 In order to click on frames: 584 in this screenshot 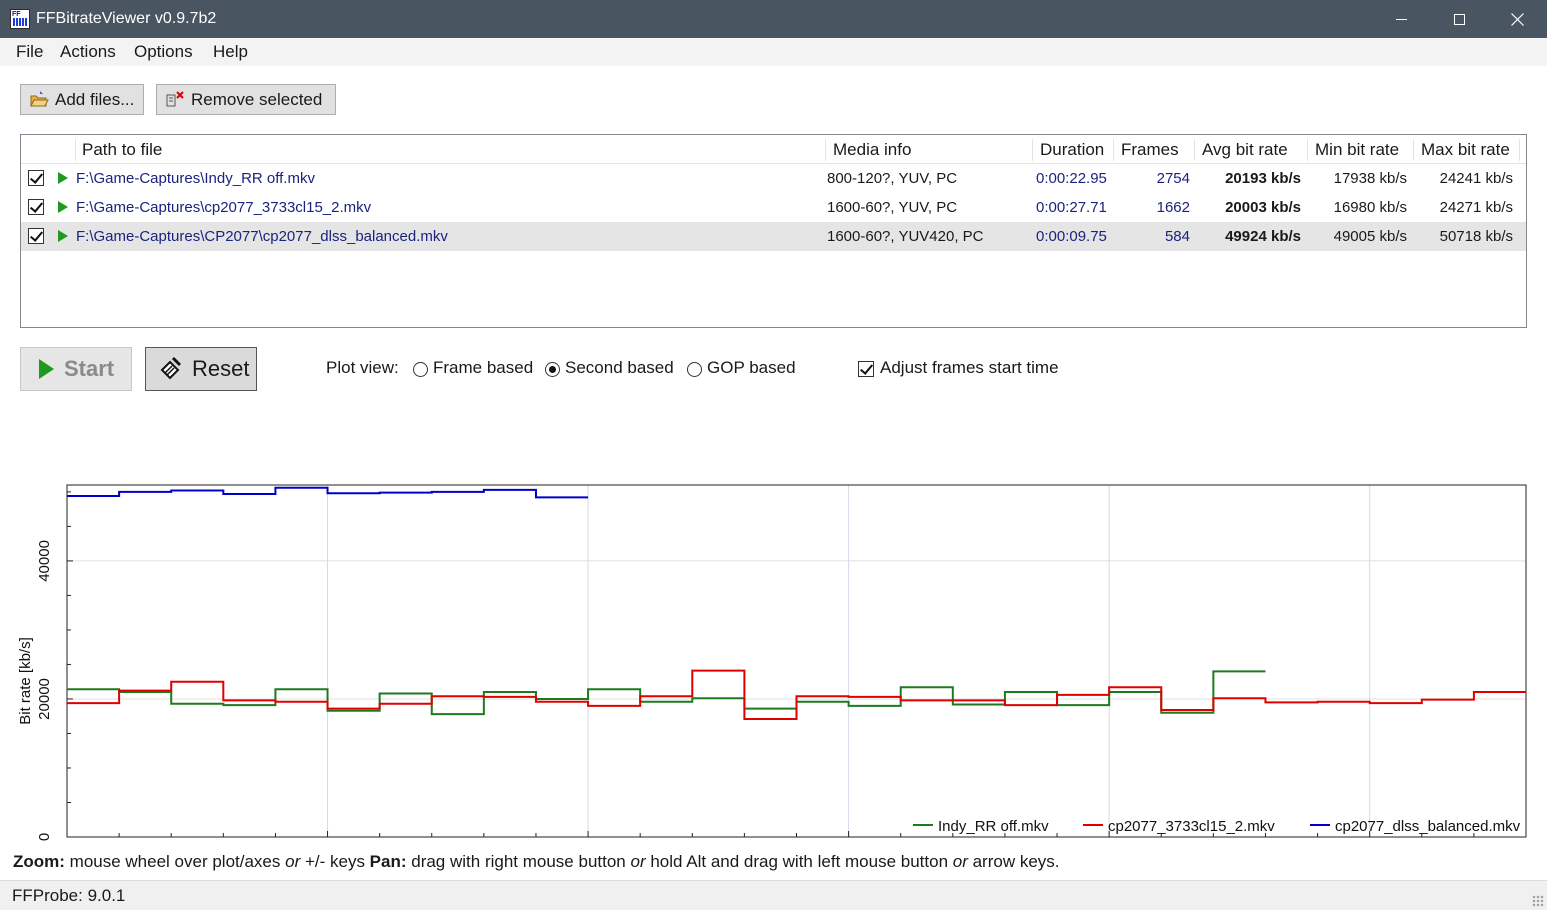, I will do `click(1177, 236)`.